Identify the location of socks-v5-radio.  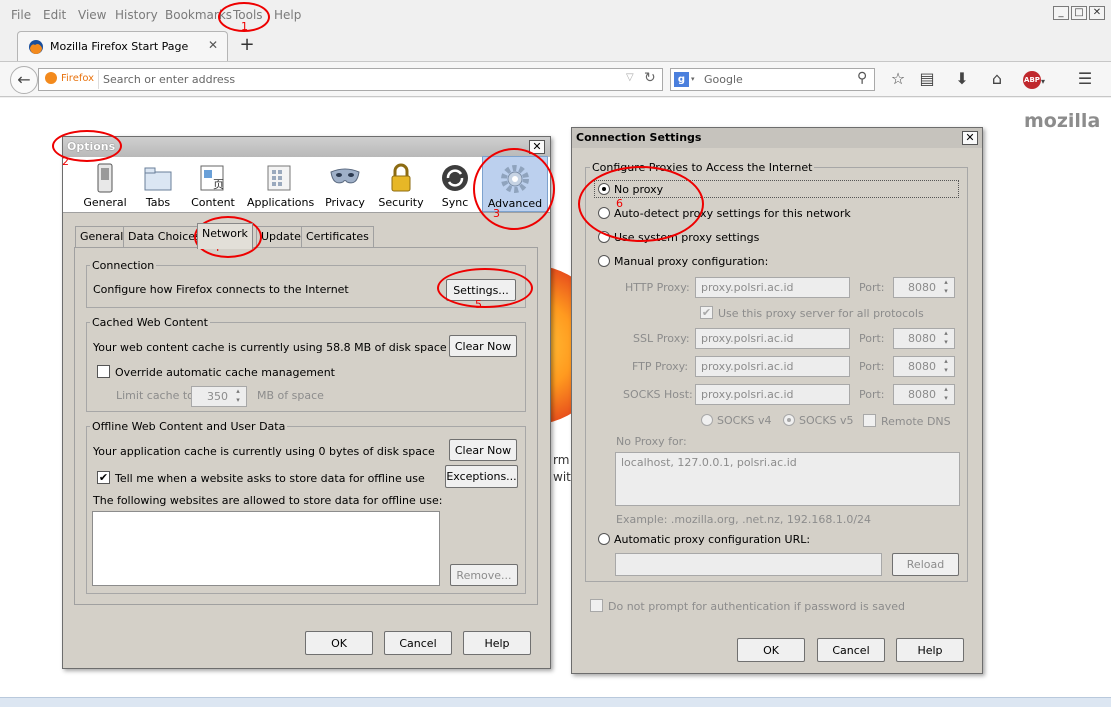
(789, 420).